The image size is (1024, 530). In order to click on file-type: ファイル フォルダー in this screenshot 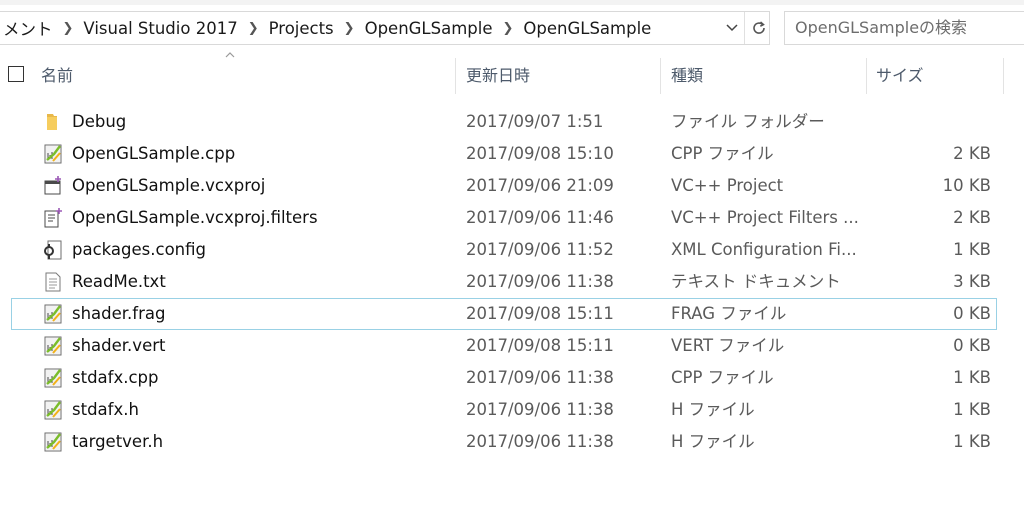, I will do `click(748, 121)`.